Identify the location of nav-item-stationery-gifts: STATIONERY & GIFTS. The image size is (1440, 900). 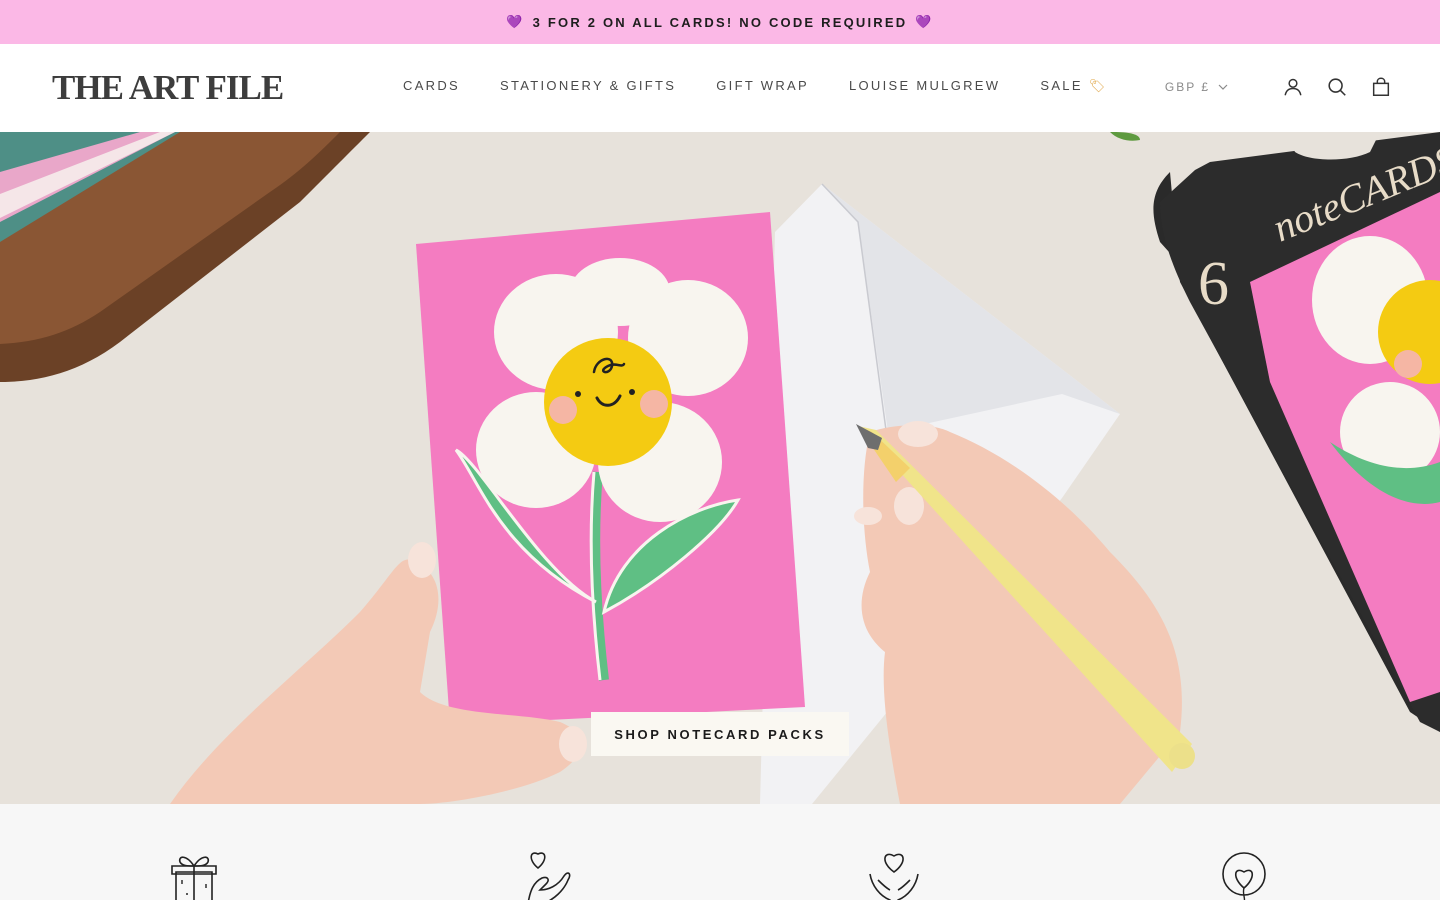
(588, 86).